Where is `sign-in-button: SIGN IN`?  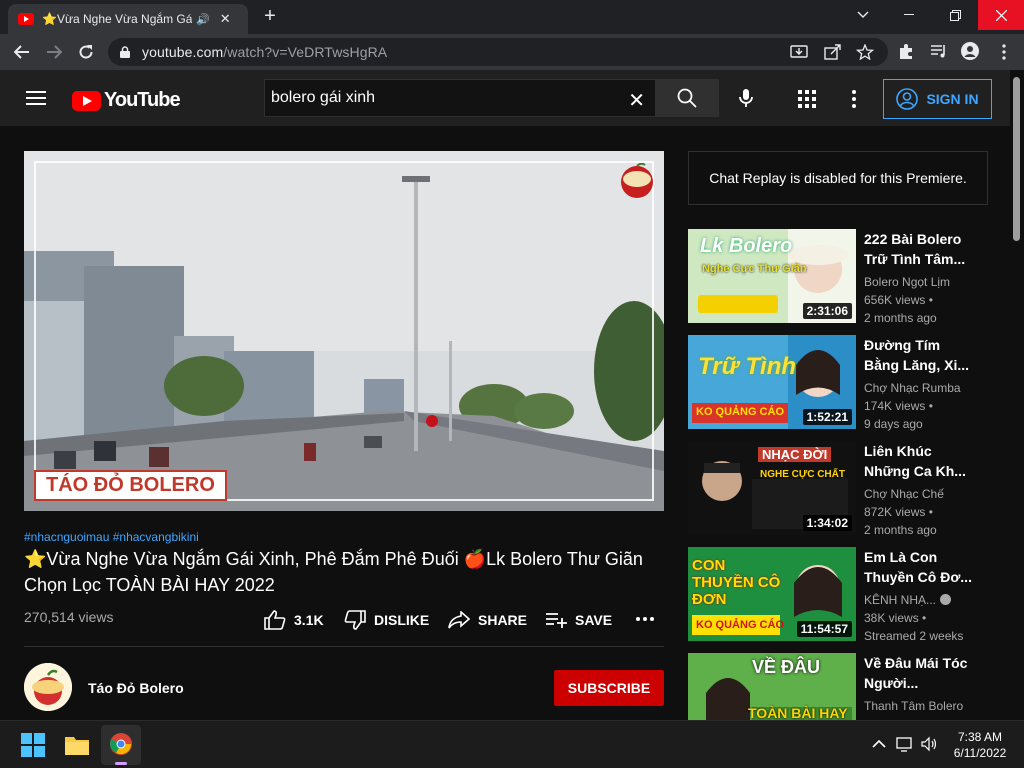 sign-in-button: SIGN IN is located at coordinates (937, 99).